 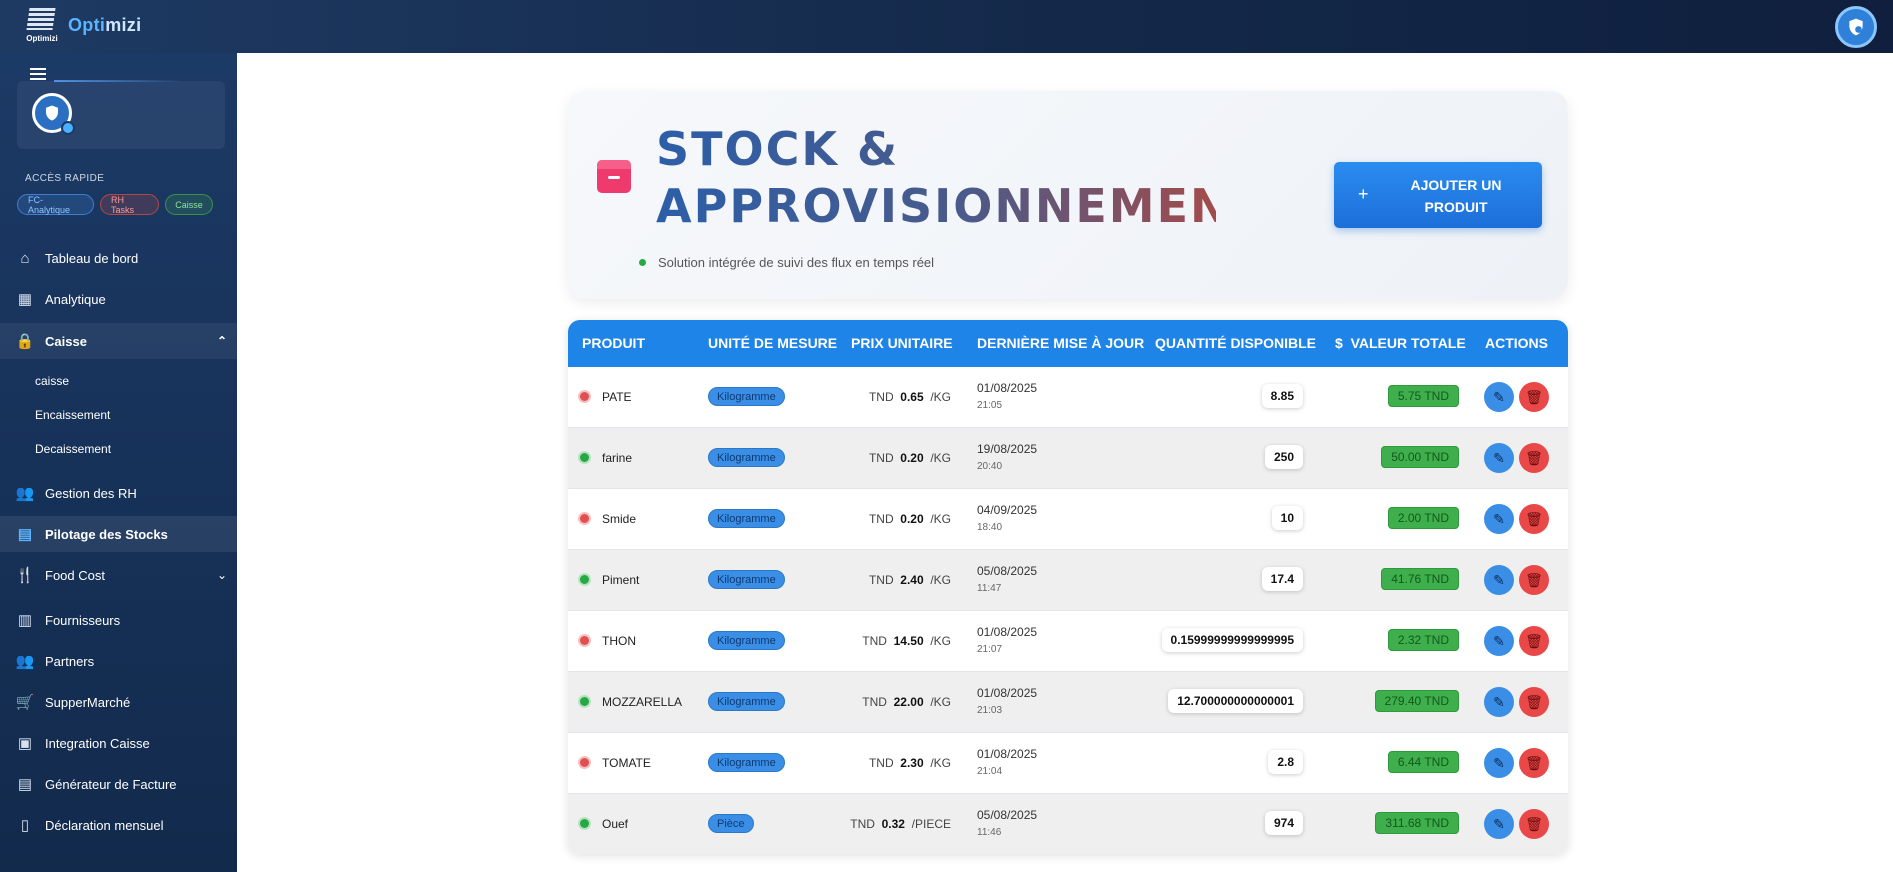 I want to click on sidebar-item-food-cost: 🍴 Food Cost ⌄, so click(x=118, y=575).